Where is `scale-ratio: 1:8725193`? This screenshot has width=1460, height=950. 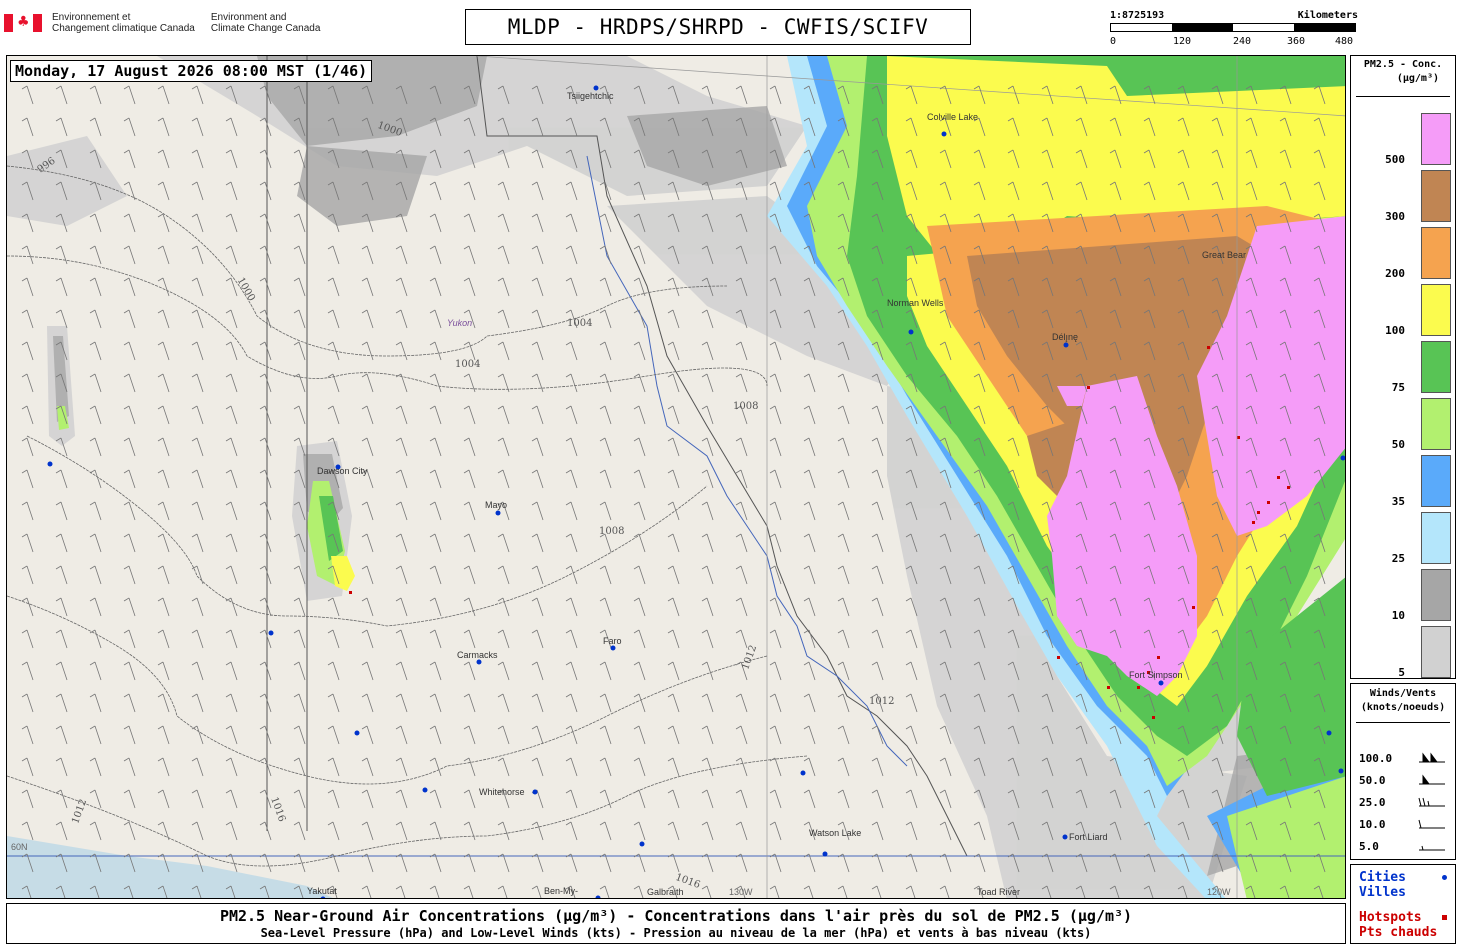
scale-ratio: 1:8725193 is located at coordinates (1137, 15).